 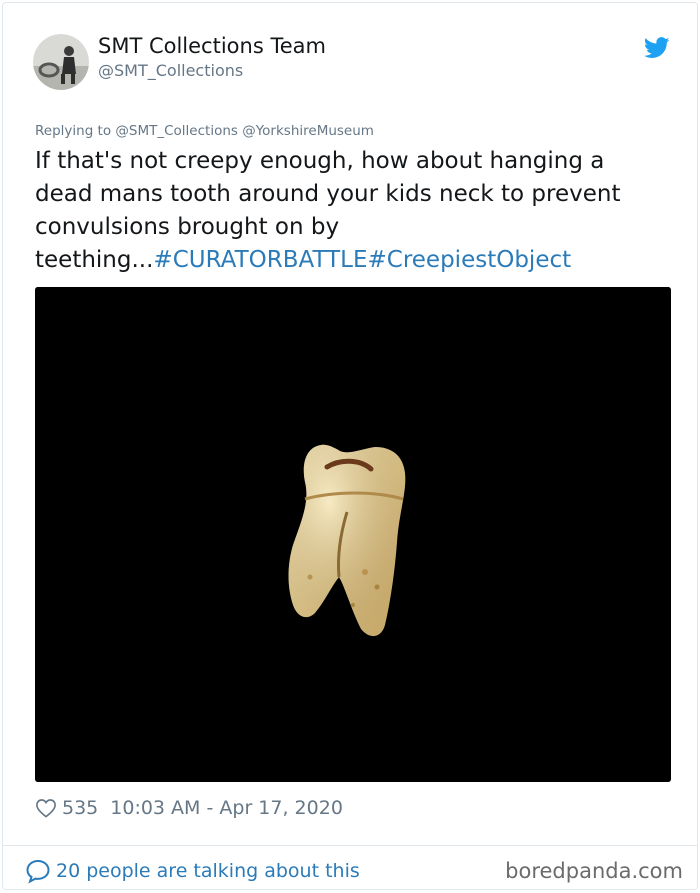 What do you see at coordinates (212, 46) in the screenshot?
I see `author-name: SMT Collections Team` at bounding box center [212, 46].